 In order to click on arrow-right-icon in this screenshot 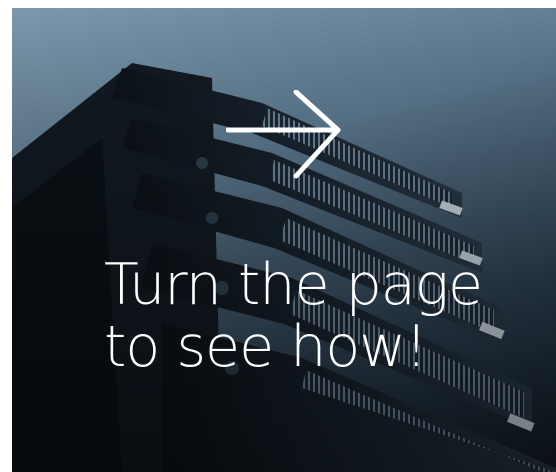, I will do `click(283, 134)`.